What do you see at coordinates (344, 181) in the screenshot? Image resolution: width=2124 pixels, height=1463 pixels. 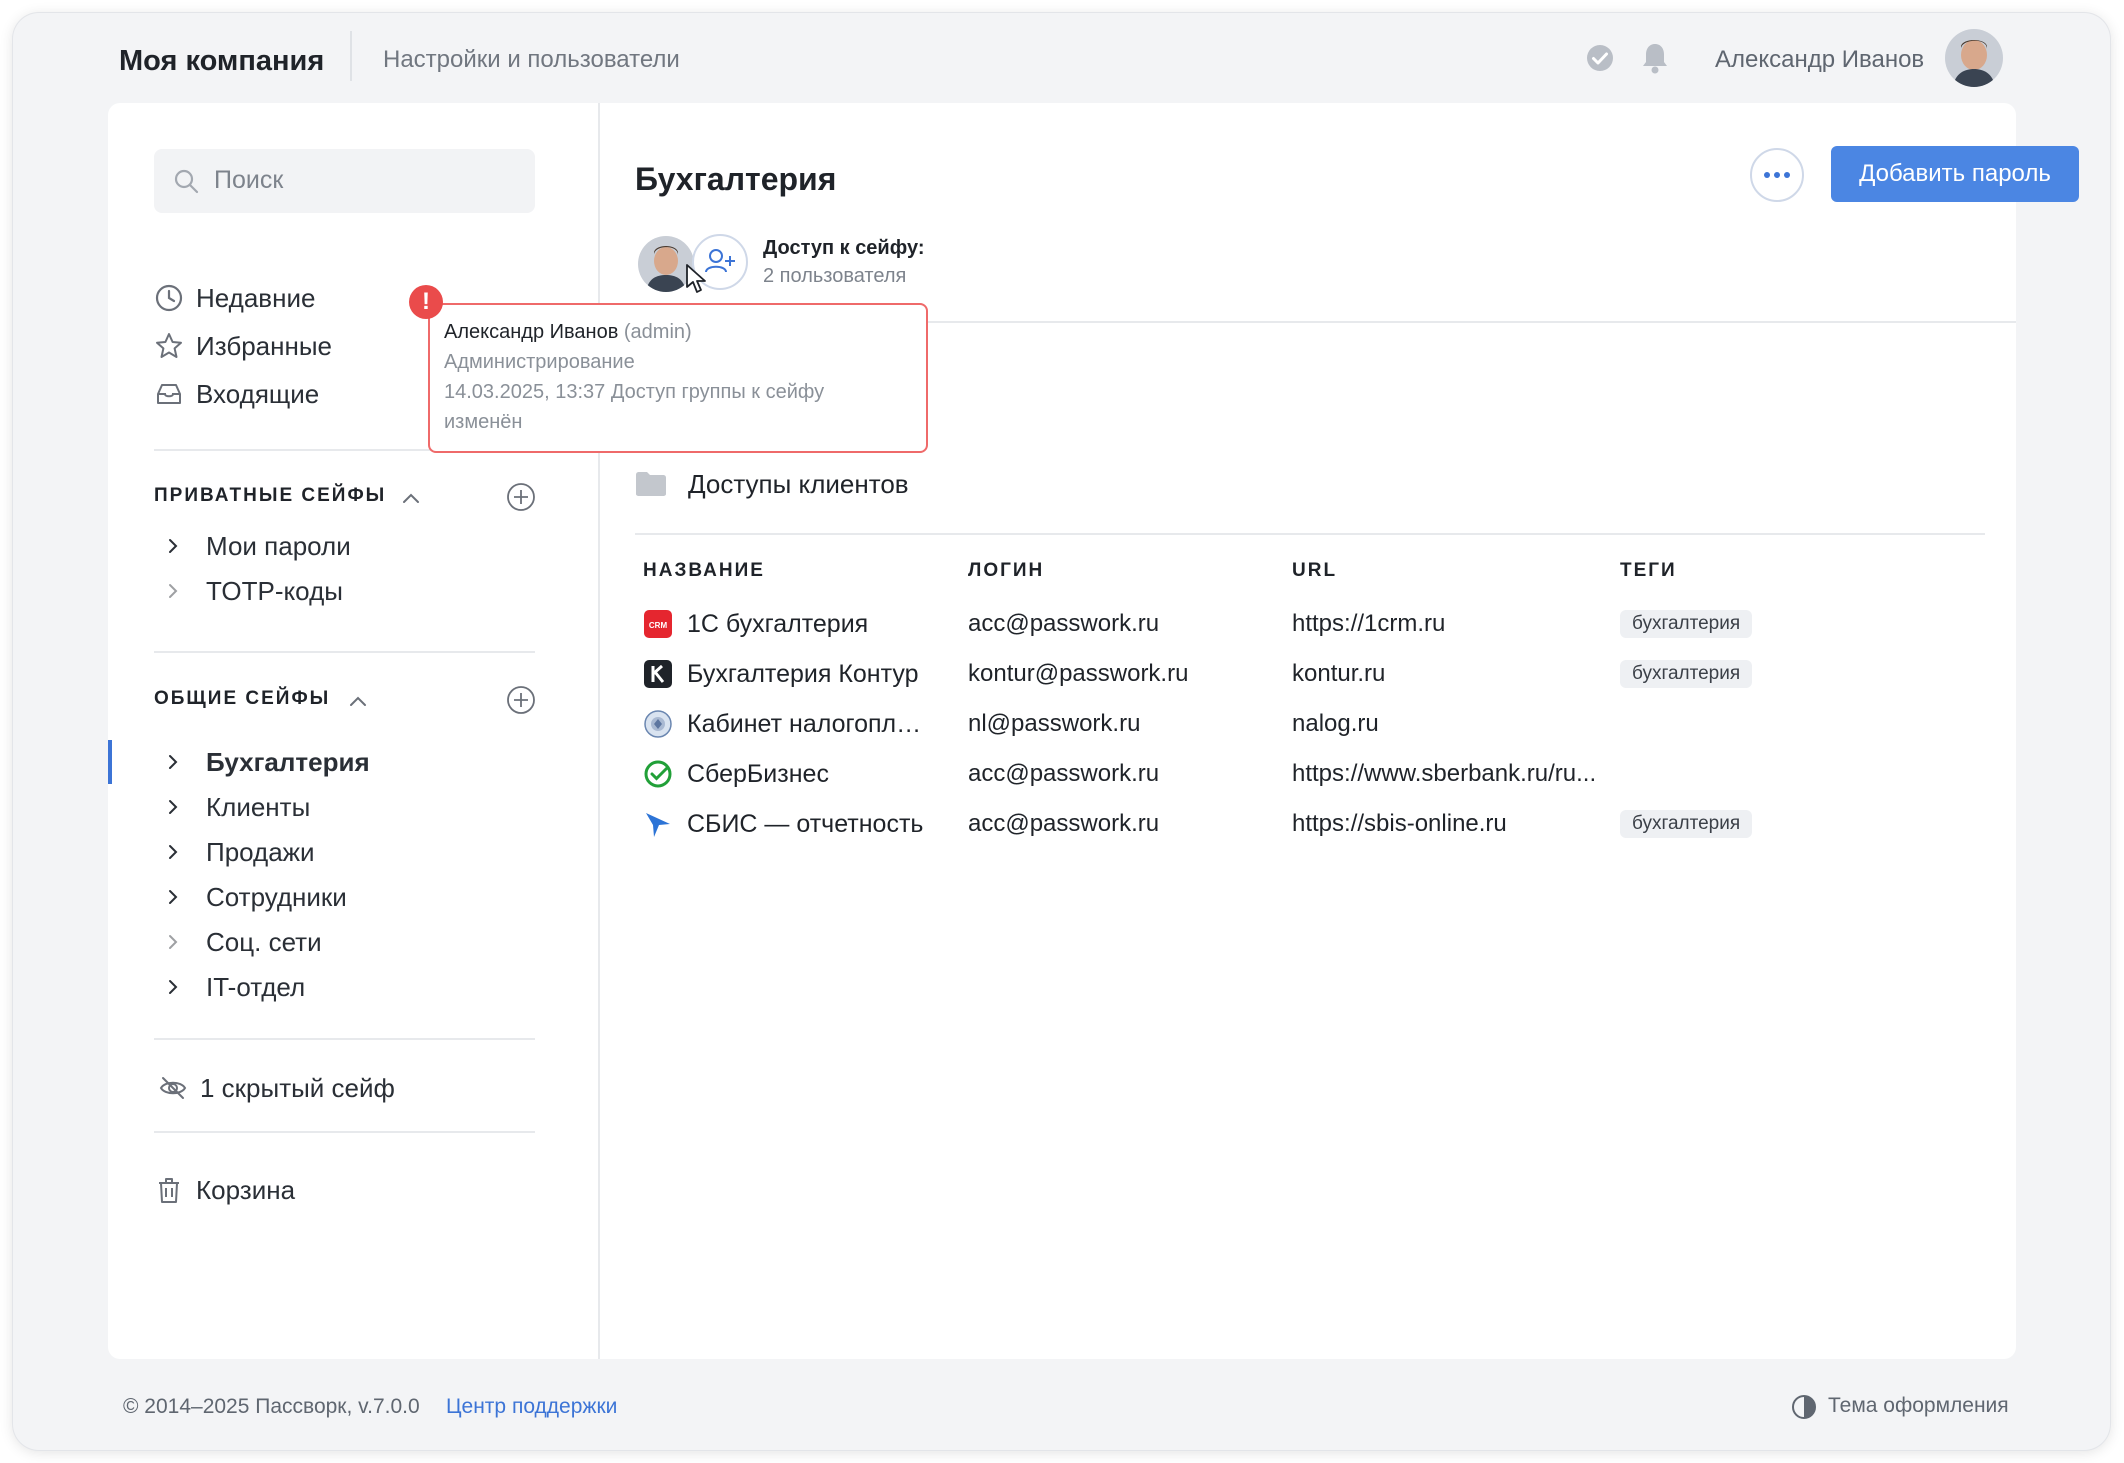 I see `search-field: Поиск` at bounding box center [344, 181].